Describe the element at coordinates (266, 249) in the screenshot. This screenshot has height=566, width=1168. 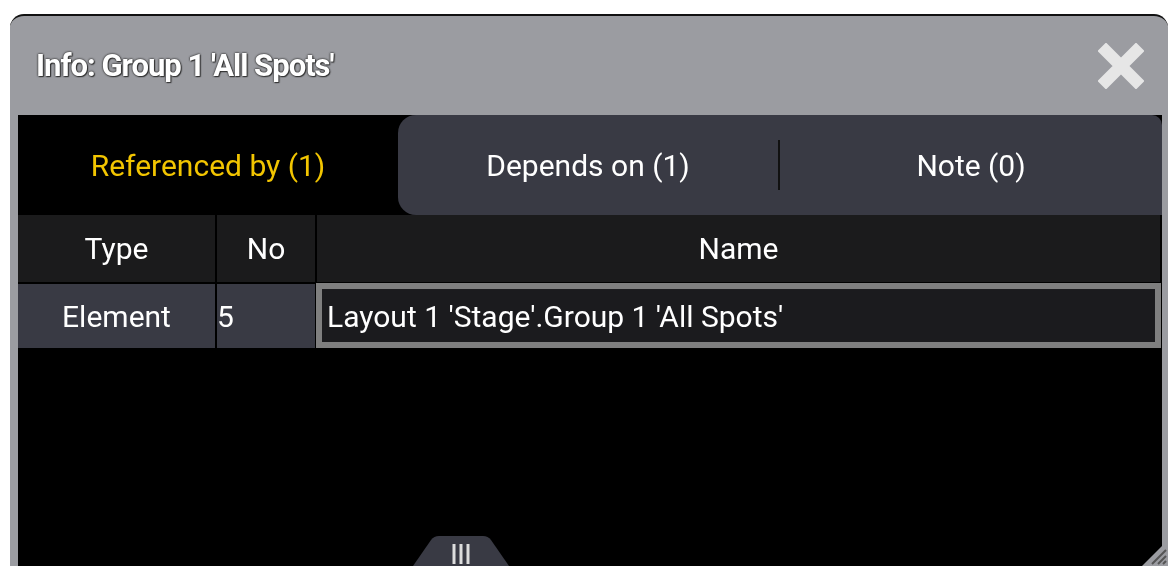
I see `column-header: No` at that location.